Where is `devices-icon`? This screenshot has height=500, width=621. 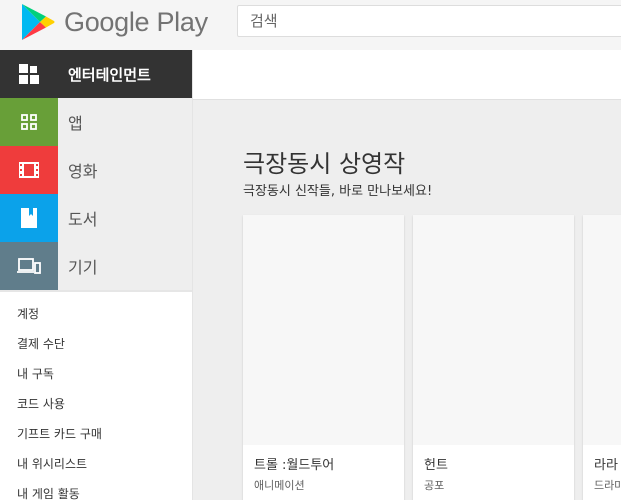 devices-icon is located at coordinates (29, 266).